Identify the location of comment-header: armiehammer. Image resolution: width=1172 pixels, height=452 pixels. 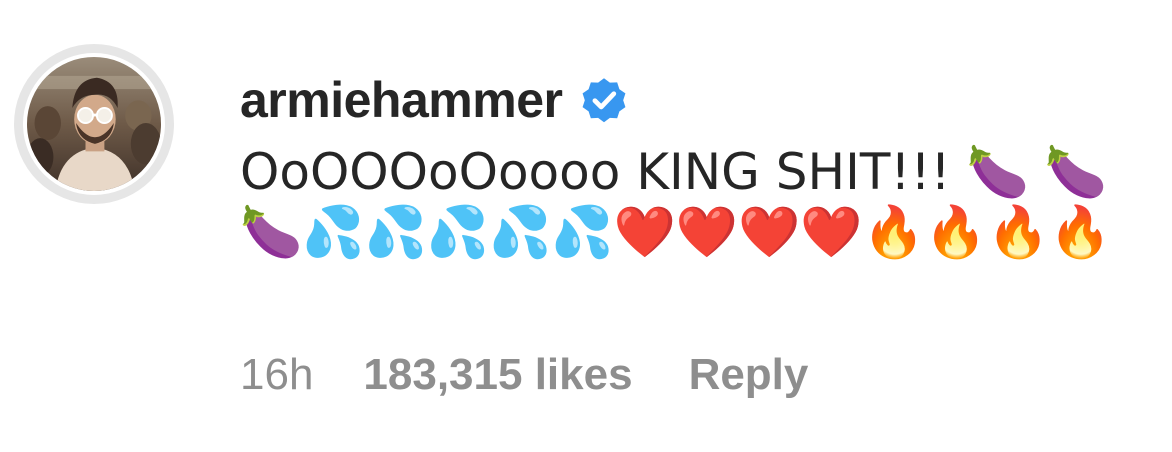
(695, 100).